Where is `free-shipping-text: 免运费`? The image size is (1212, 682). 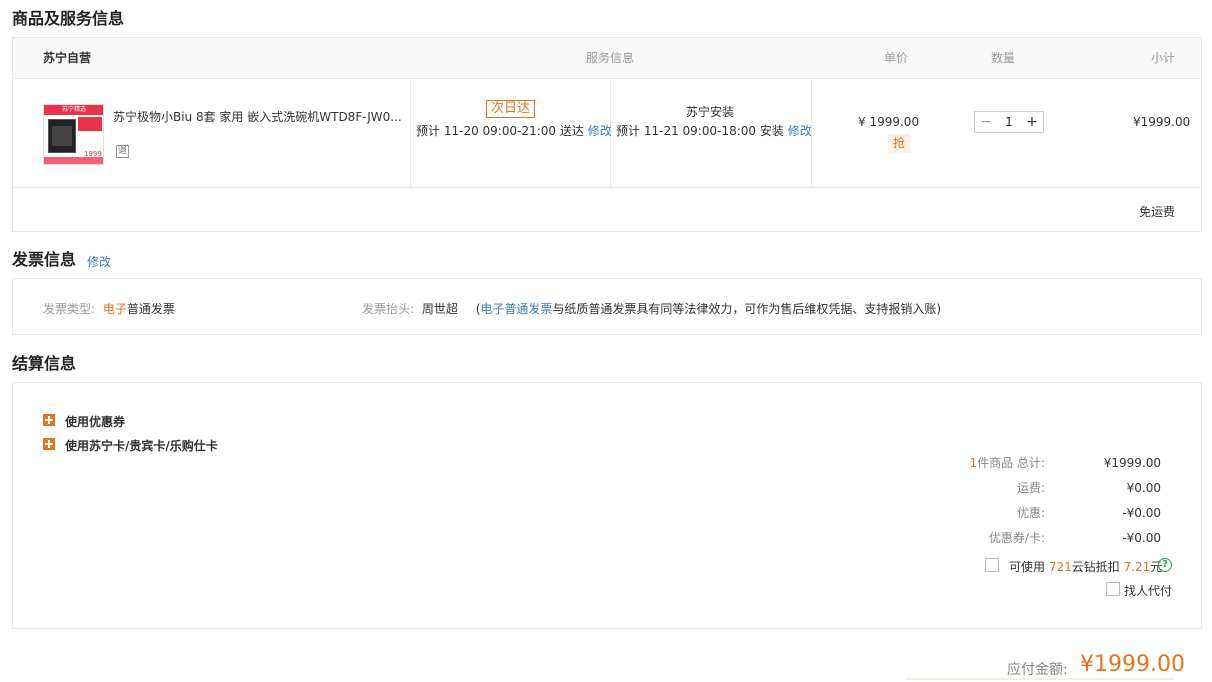
free-shipping-text: 免运费 is located at coordinates (1157, 212).